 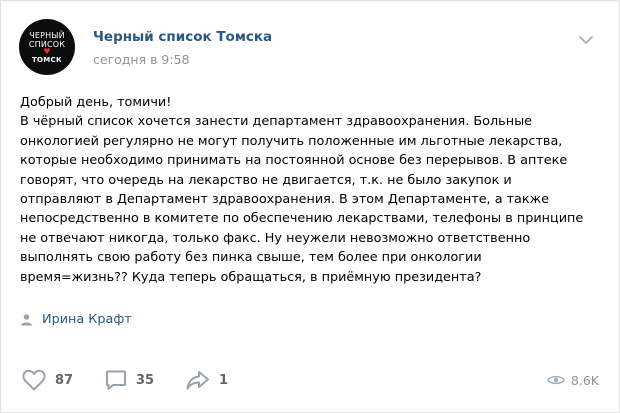 I want to click on comment-count: 35, so click(x=145, y=380).